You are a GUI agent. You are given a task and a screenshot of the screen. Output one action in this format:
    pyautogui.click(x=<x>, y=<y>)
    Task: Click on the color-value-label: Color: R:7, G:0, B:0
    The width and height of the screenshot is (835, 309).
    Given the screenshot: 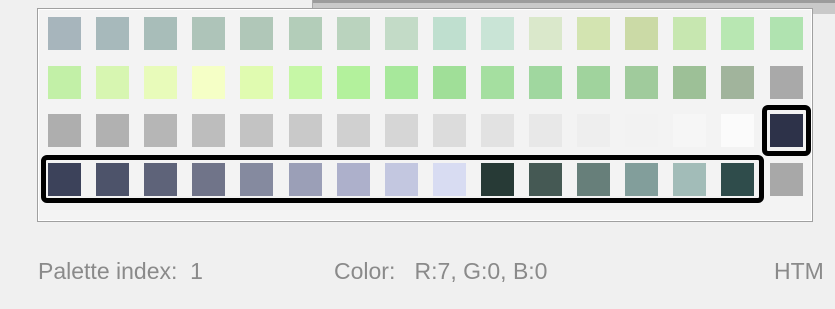 What is the action you would take?
    pyautogui.click(x=441, y=271)
    